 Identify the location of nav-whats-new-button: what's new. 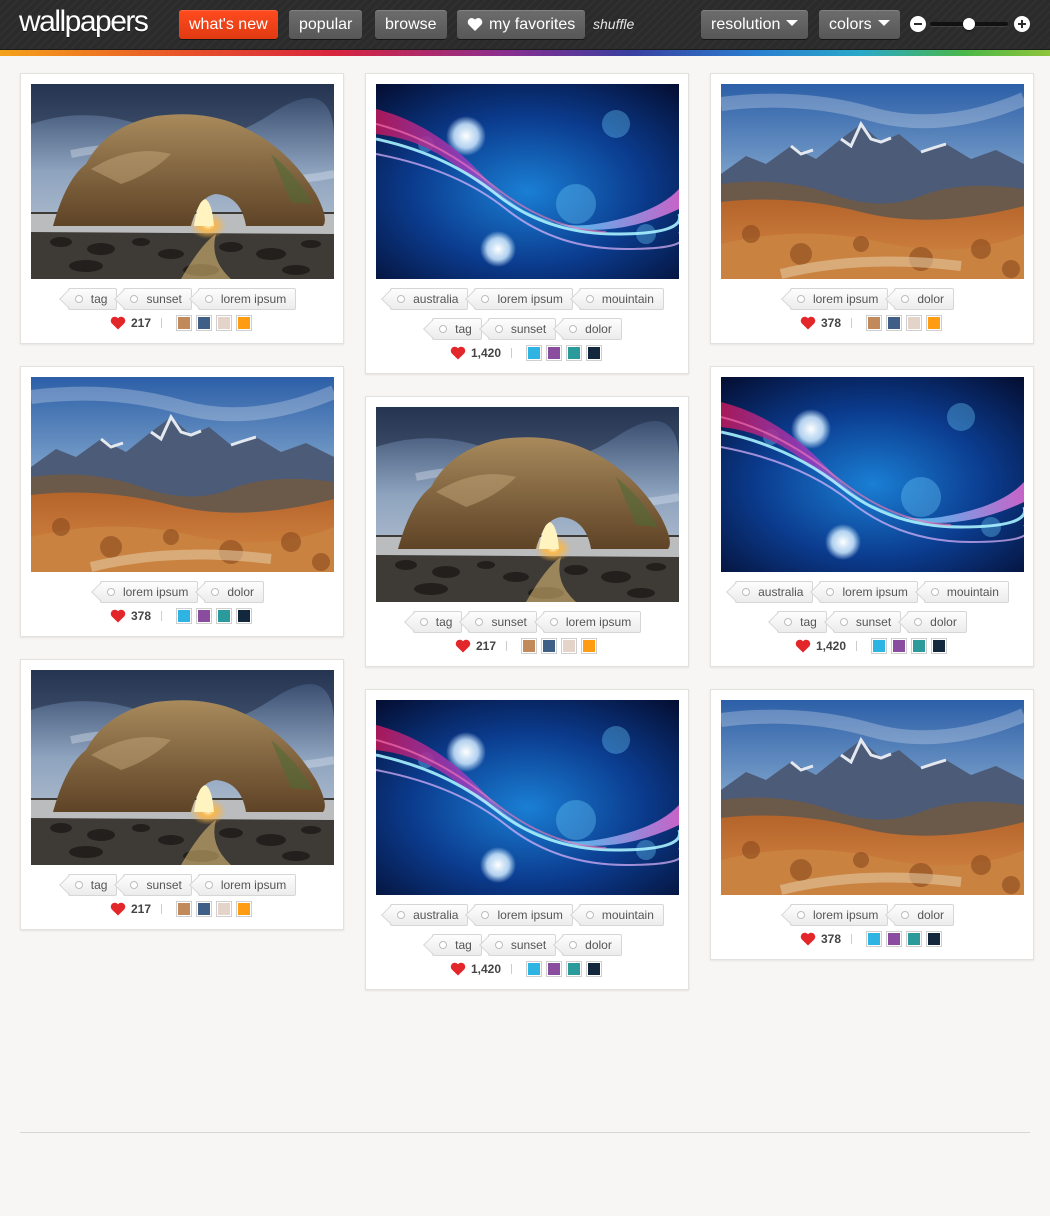
(228, 24).